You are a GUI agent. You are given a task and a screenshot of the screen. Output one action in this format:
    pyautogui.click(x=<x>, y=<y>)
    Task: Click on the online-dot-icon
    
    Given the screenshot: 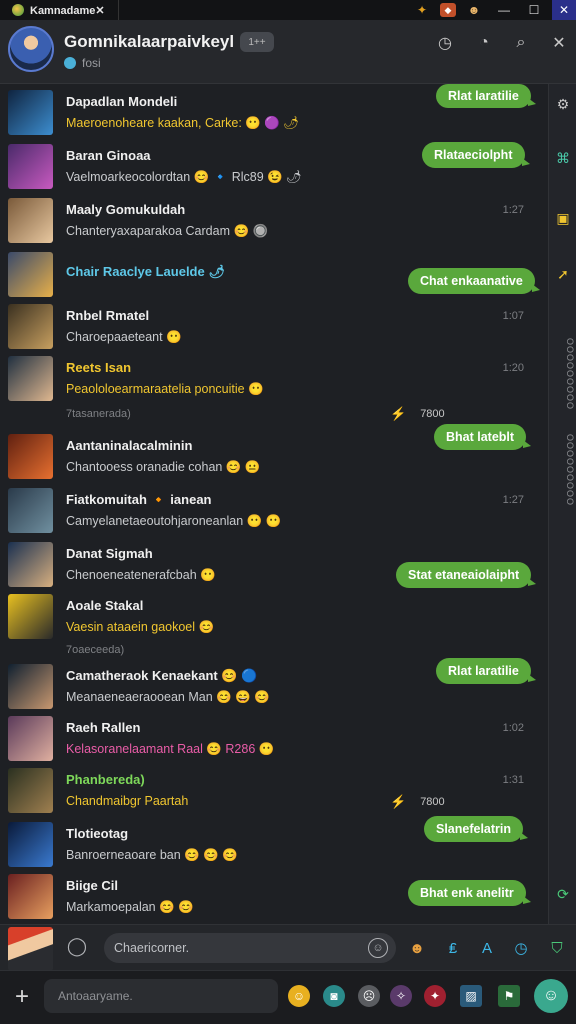 What is the action you would take?
    pyautogui.click(x=70, y=63)
    